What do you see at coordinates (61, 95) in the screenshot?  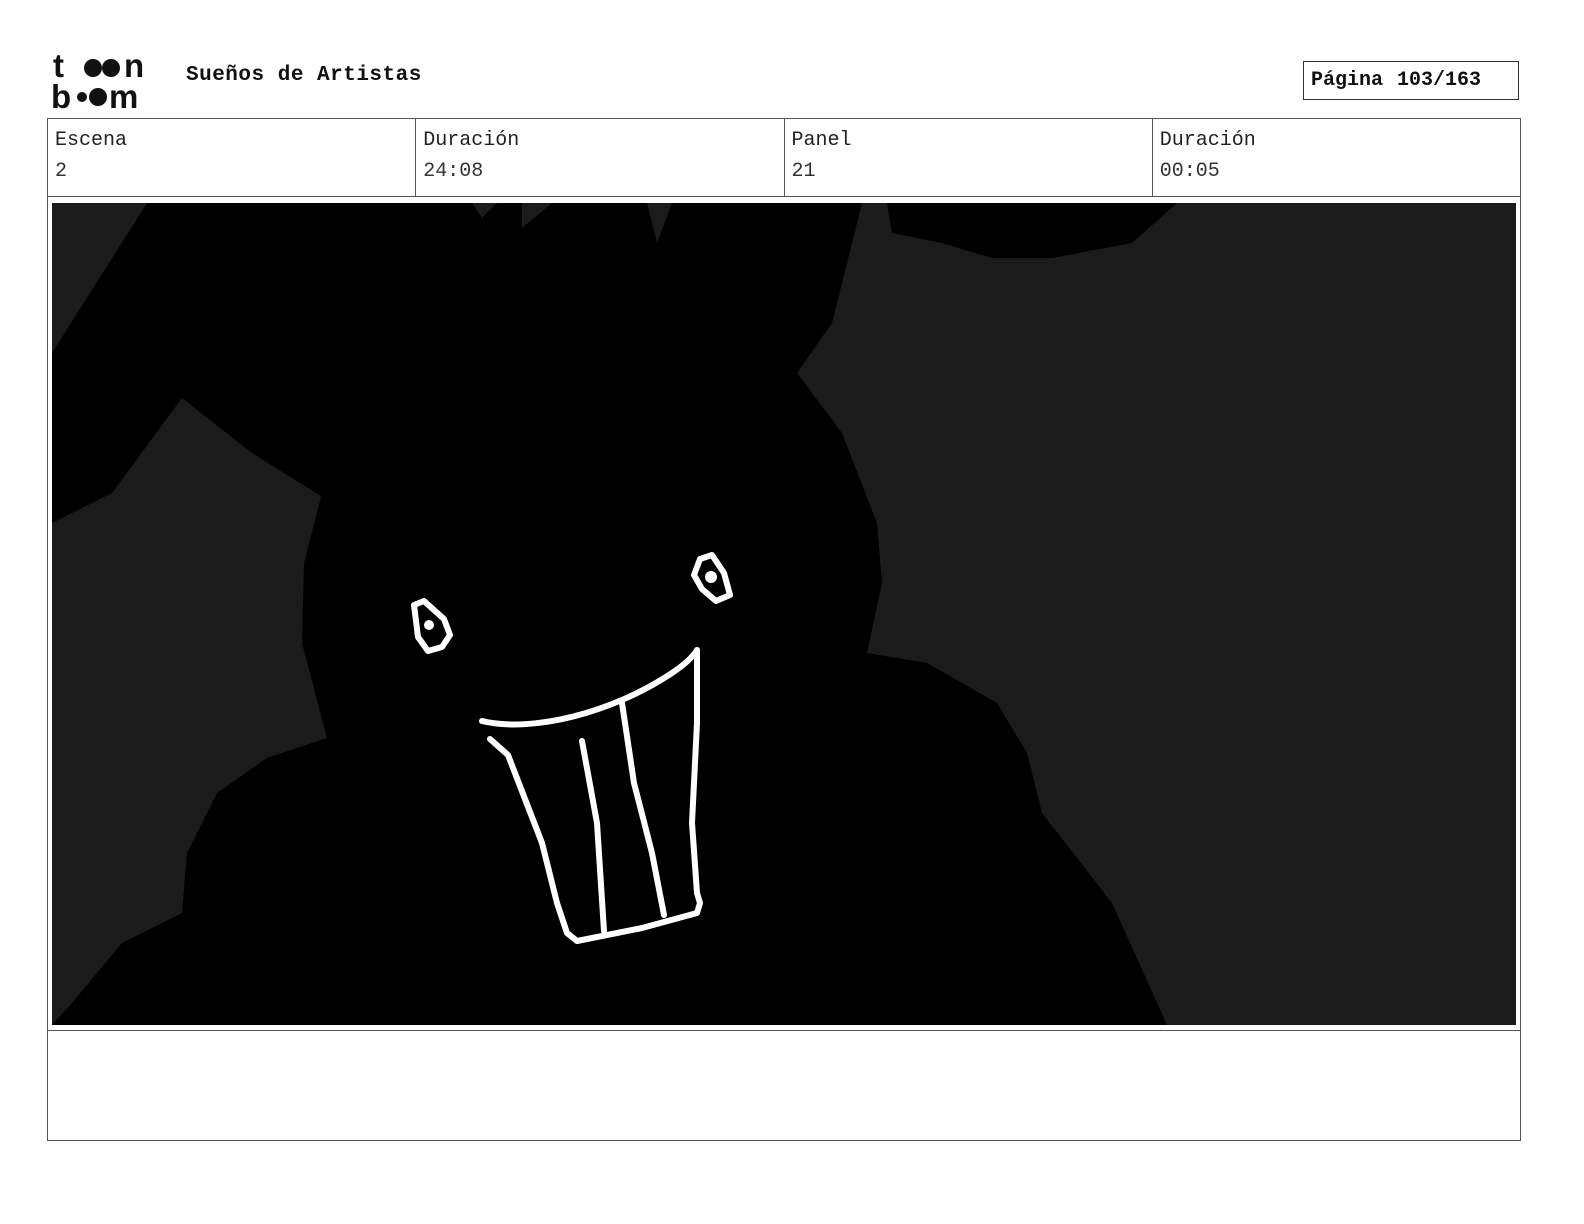 I see `logo-letter-b: b` at bounding box center [61, 95].